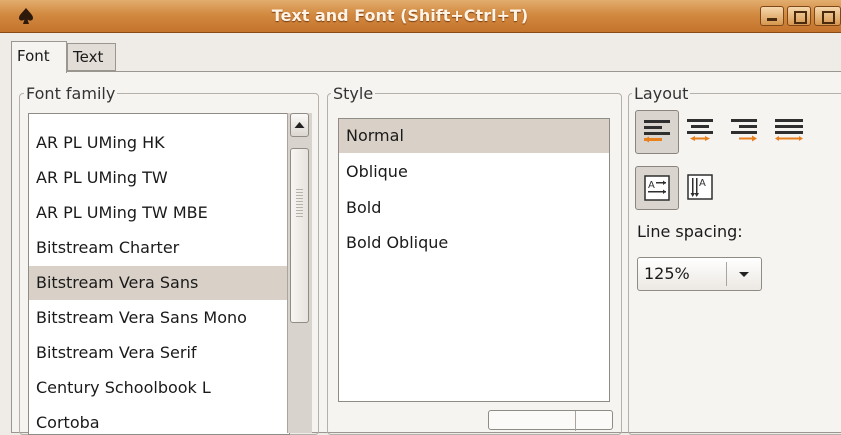 The width and height of the screenshot is (841, 435). What do you see at coordinates (100, 142) in the screenshot?
I see `list-item-label: AR PL UMing HK` at bounding box center [100, 142].